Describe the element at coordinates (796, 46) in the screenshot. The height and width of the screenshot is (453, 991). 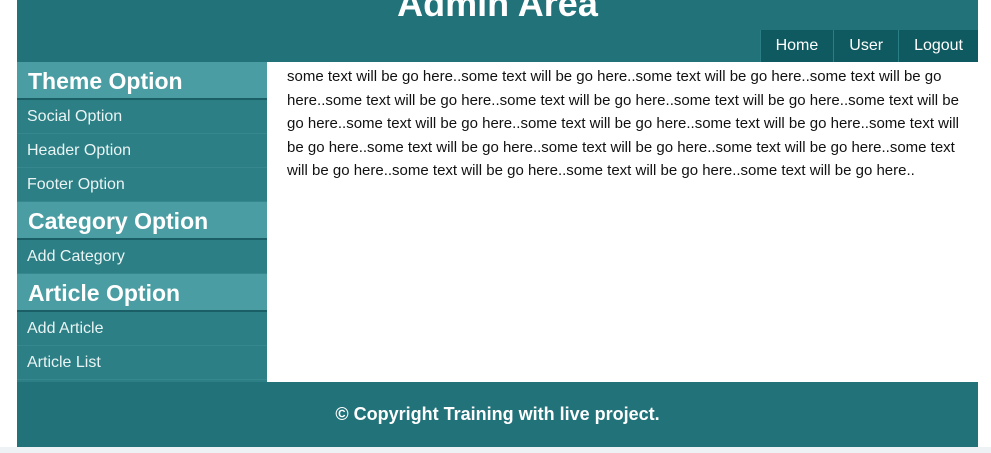
I see `nav-home-link: Home` at that location.